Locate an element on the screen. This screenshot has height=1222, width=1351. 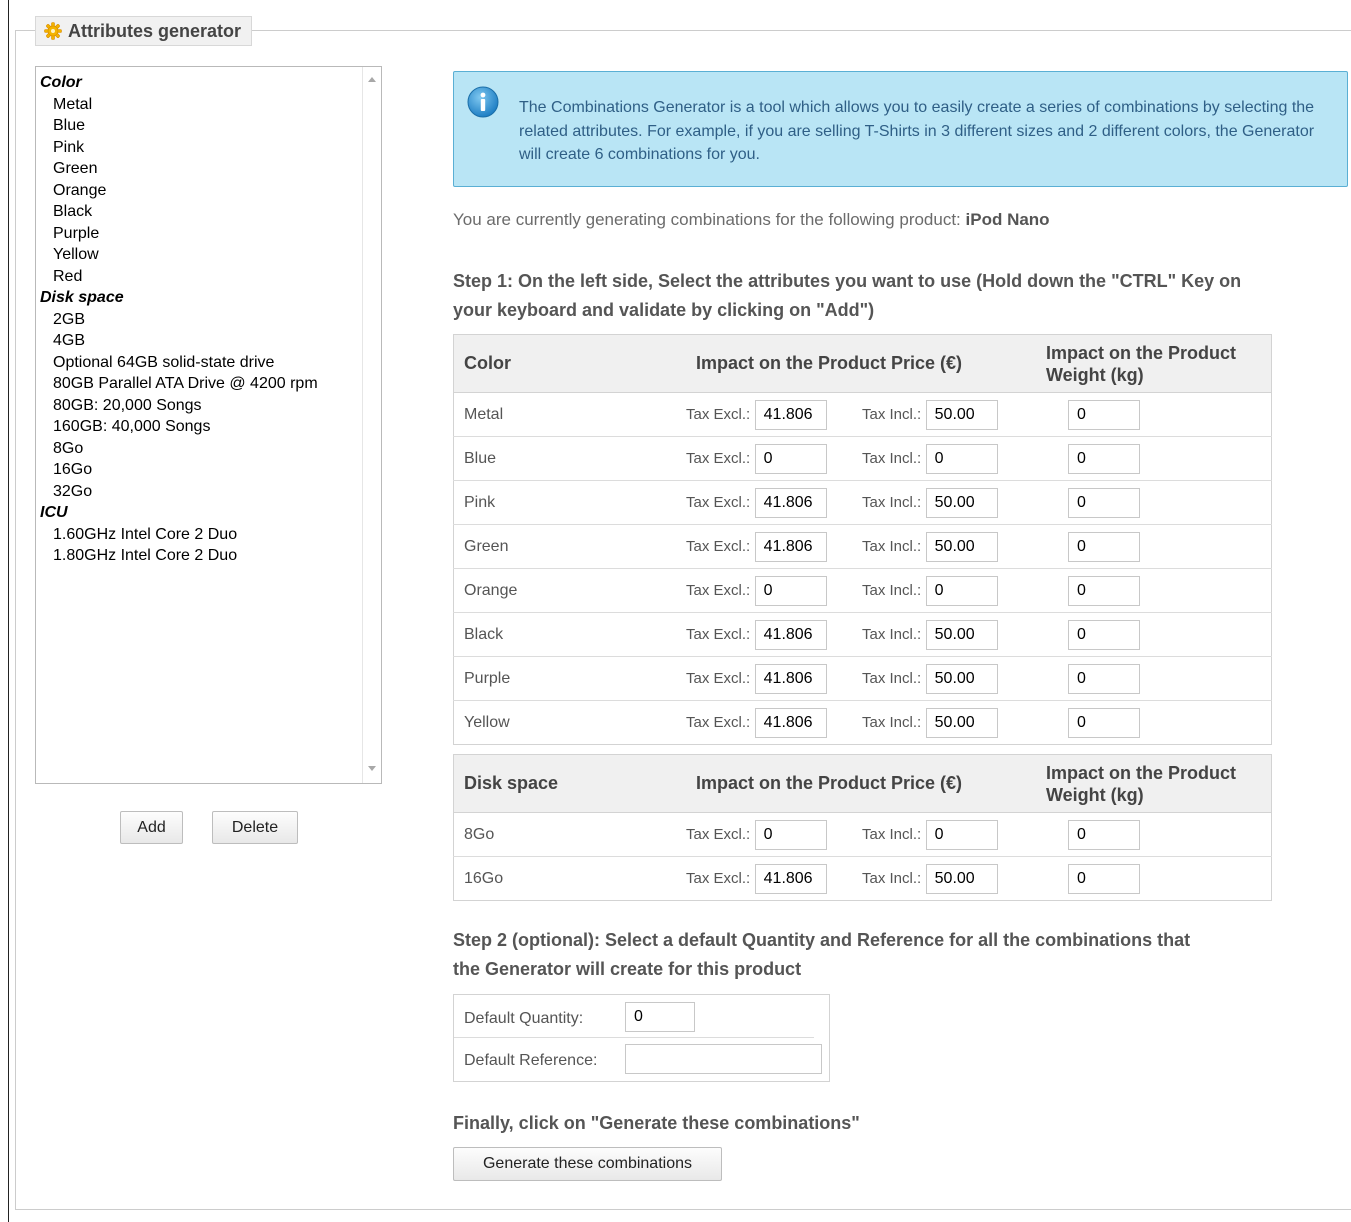
attribute-option: 1.80GHz Intel Core 2 Duo is located at coordinates (199, 556).